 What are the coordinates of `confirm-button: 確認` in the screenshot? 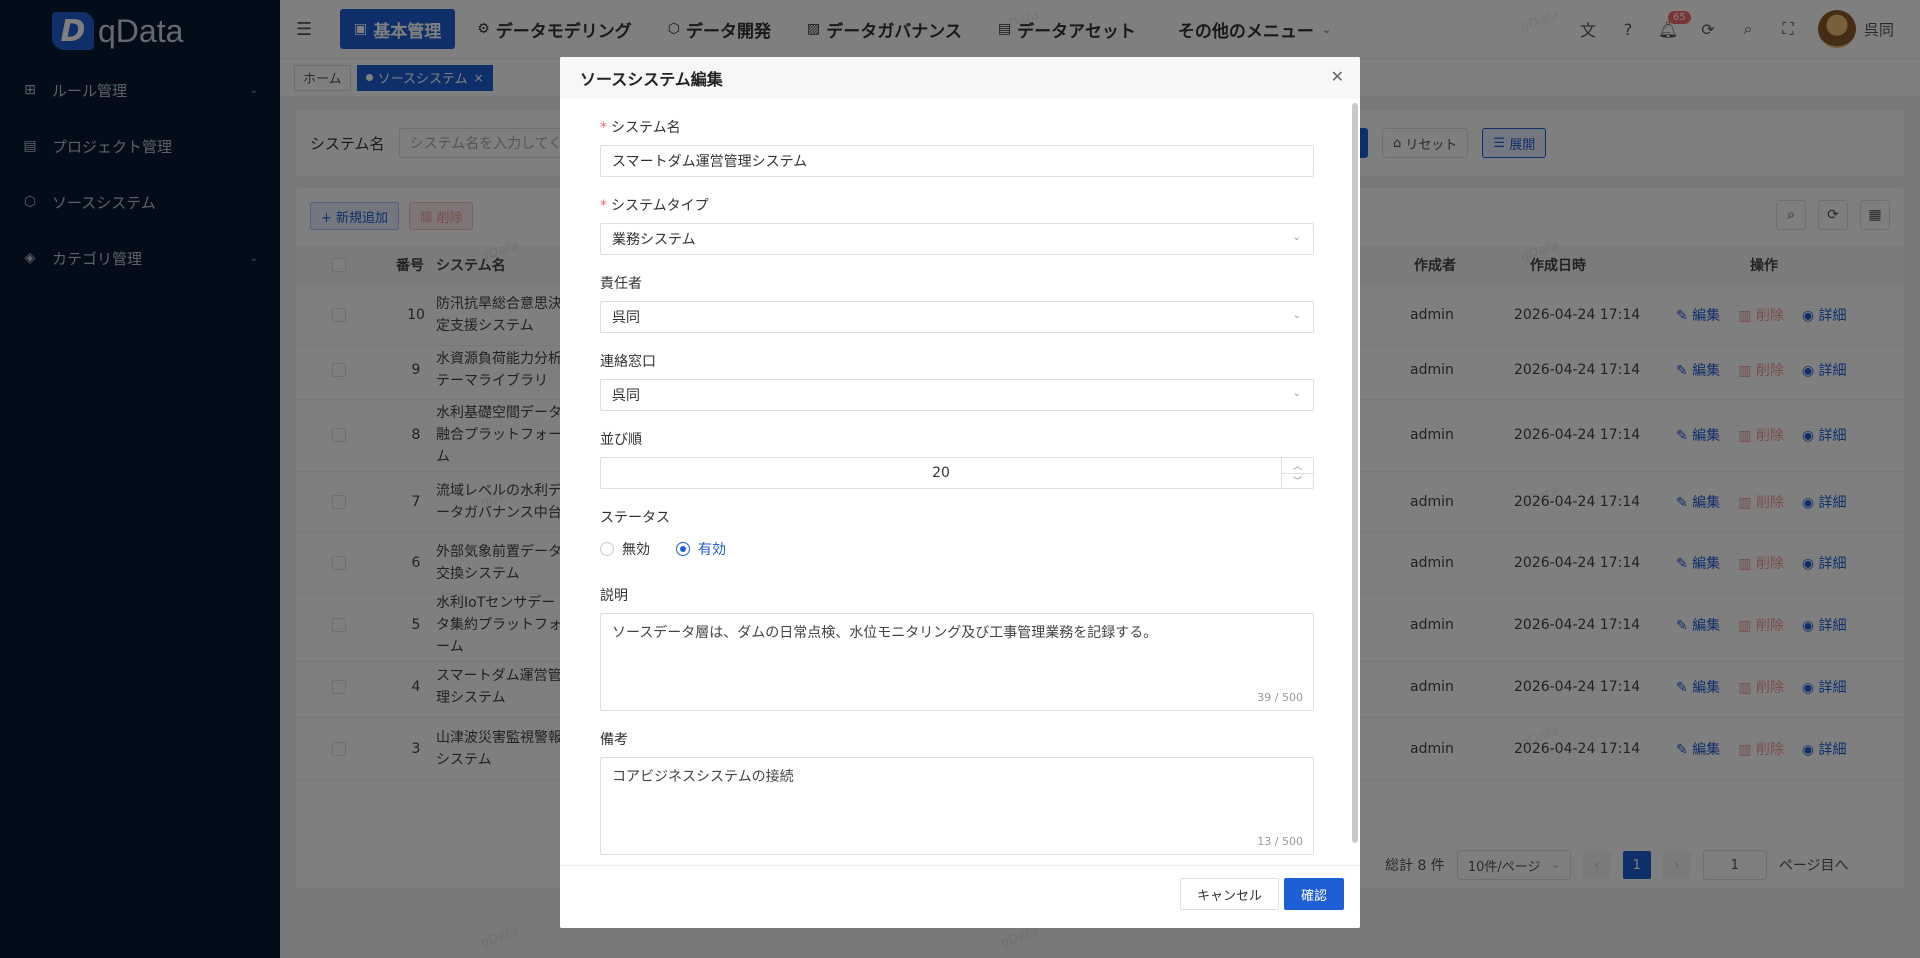 It's located at (1314, 894).